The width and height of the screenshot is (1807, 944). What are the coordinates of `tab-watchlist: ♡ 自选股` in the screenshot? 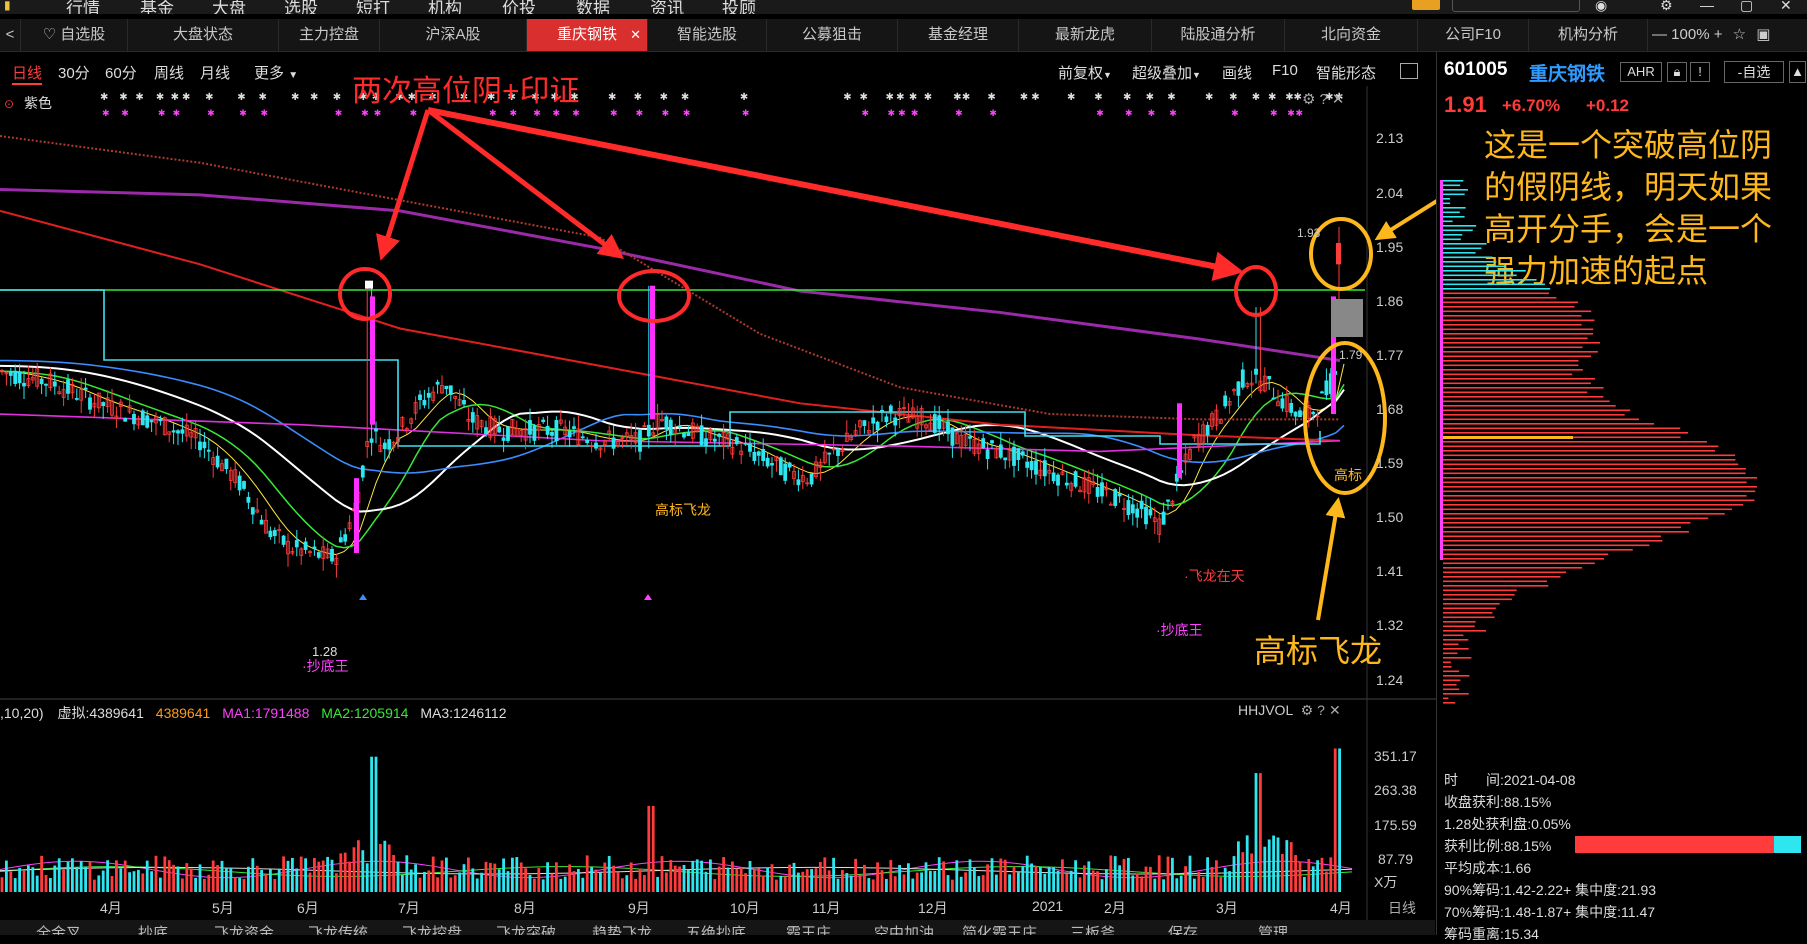 It's located at (74, 35).